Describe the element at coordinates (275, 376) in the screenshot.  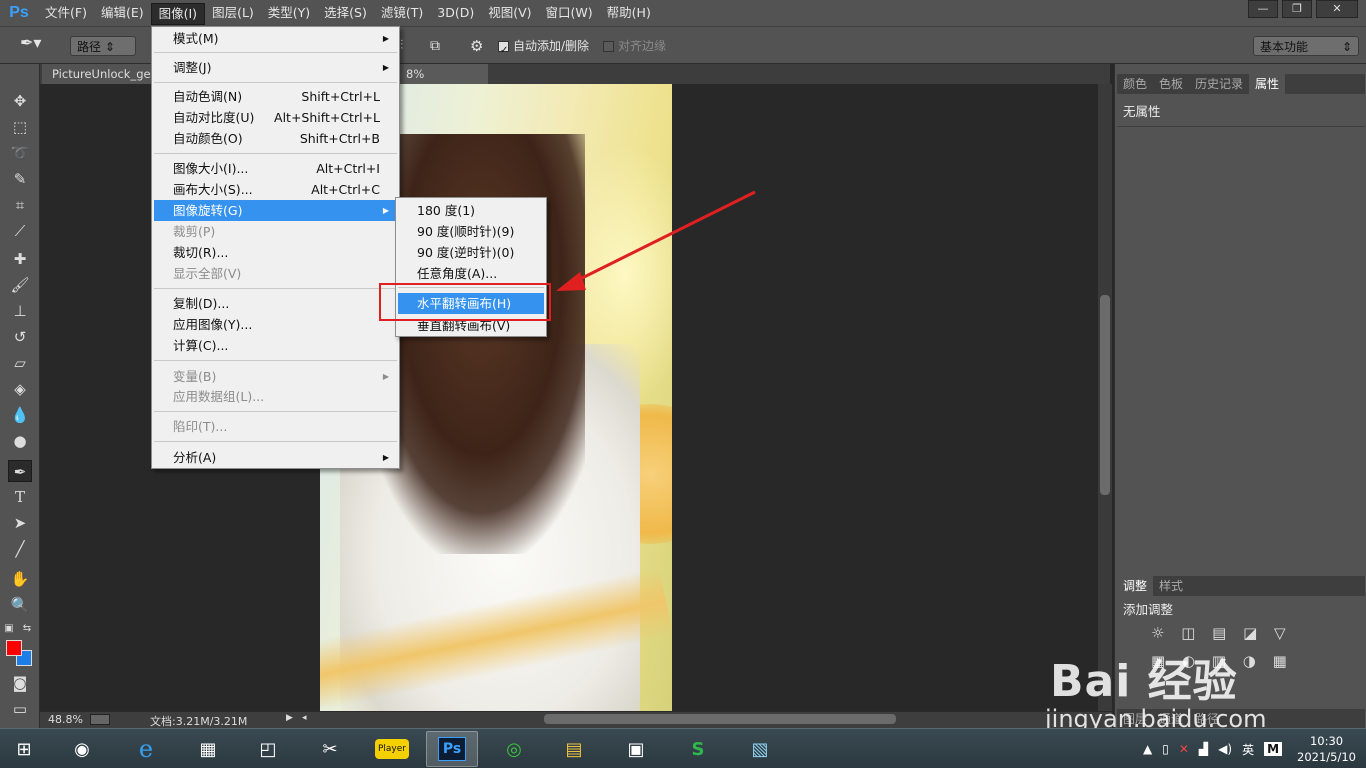
I see `menu-item-variables: 变量(B) ▶` at that location.